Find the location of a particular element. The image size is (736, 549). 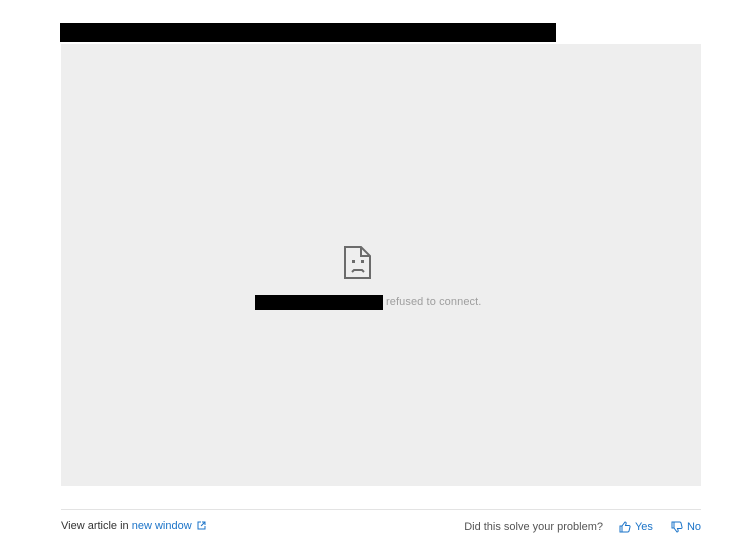

connection-error-message: refused to connect. is located at coordinates (368, 302).